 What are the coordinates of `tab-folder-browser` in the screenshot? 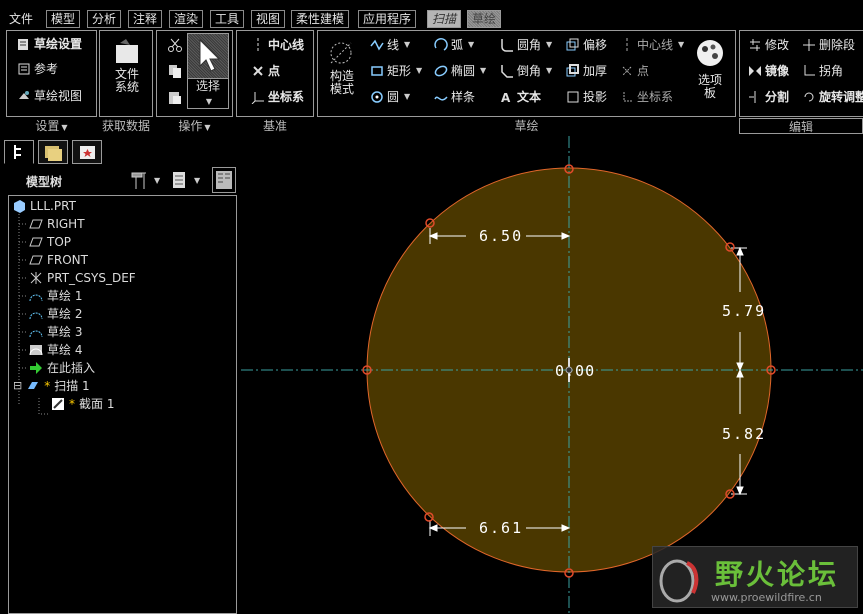 It's located at (53, 152).